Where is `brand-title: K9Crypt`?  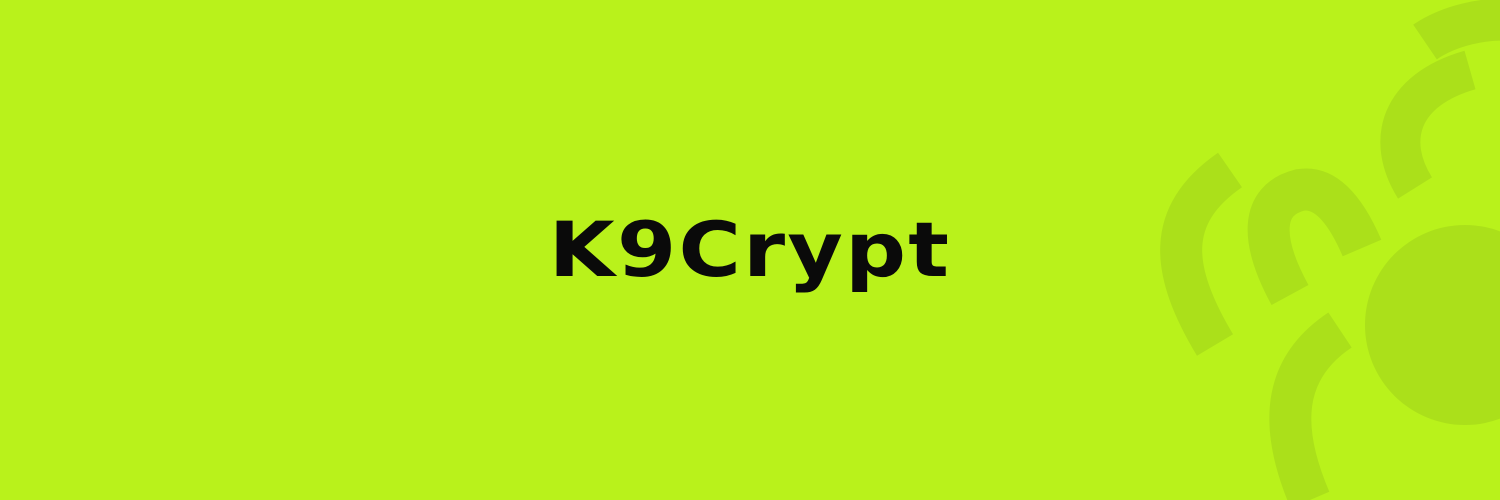 brand-title: K9Crypt is located at coordinates (750, 249).